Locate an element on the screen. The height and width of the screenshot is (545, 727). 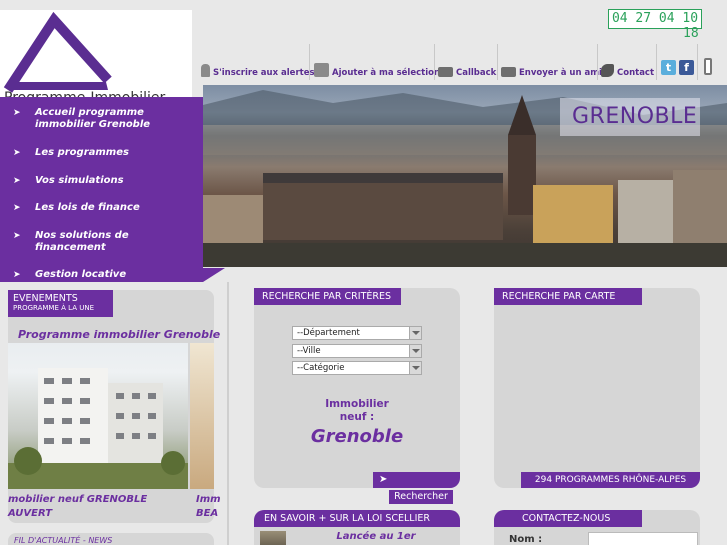
nom-label: Nom : is located at coordinates (526, 539).